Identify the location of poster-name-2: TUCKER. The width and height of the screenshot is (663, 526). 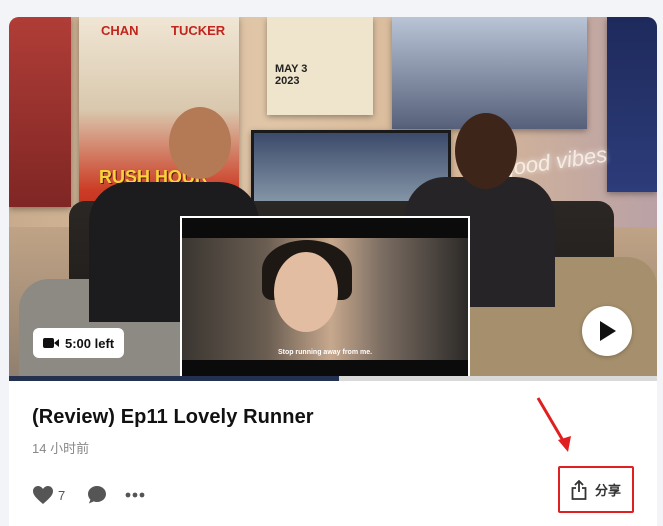
(198, 30).